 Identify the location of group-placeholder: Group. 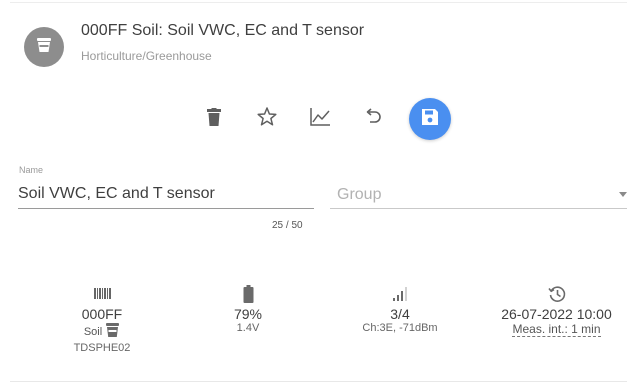
(359, 194).